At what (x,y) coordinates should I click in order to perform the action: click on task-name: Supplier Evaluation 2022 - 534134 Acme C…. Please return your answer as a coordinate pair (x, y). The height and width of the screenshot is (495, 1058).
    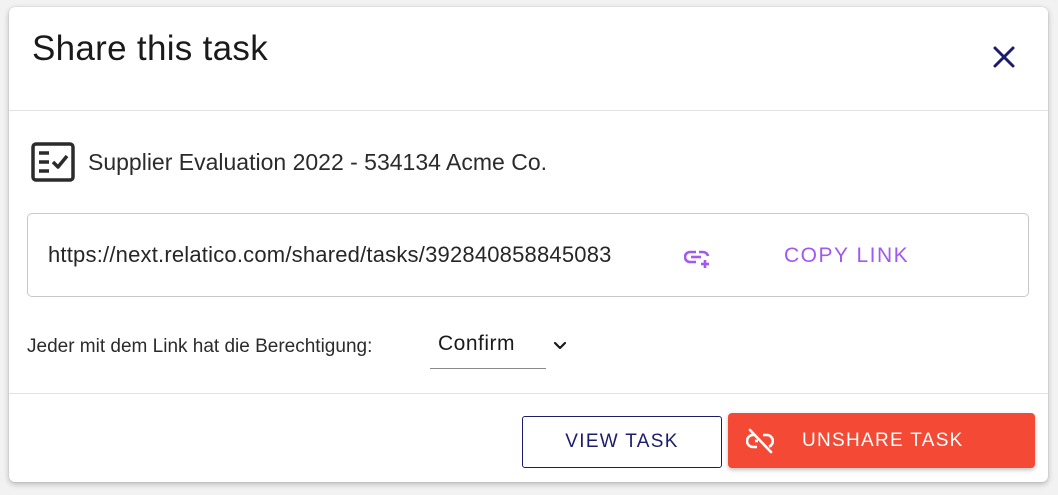
    Looking at the image, I should click on (318, 161).